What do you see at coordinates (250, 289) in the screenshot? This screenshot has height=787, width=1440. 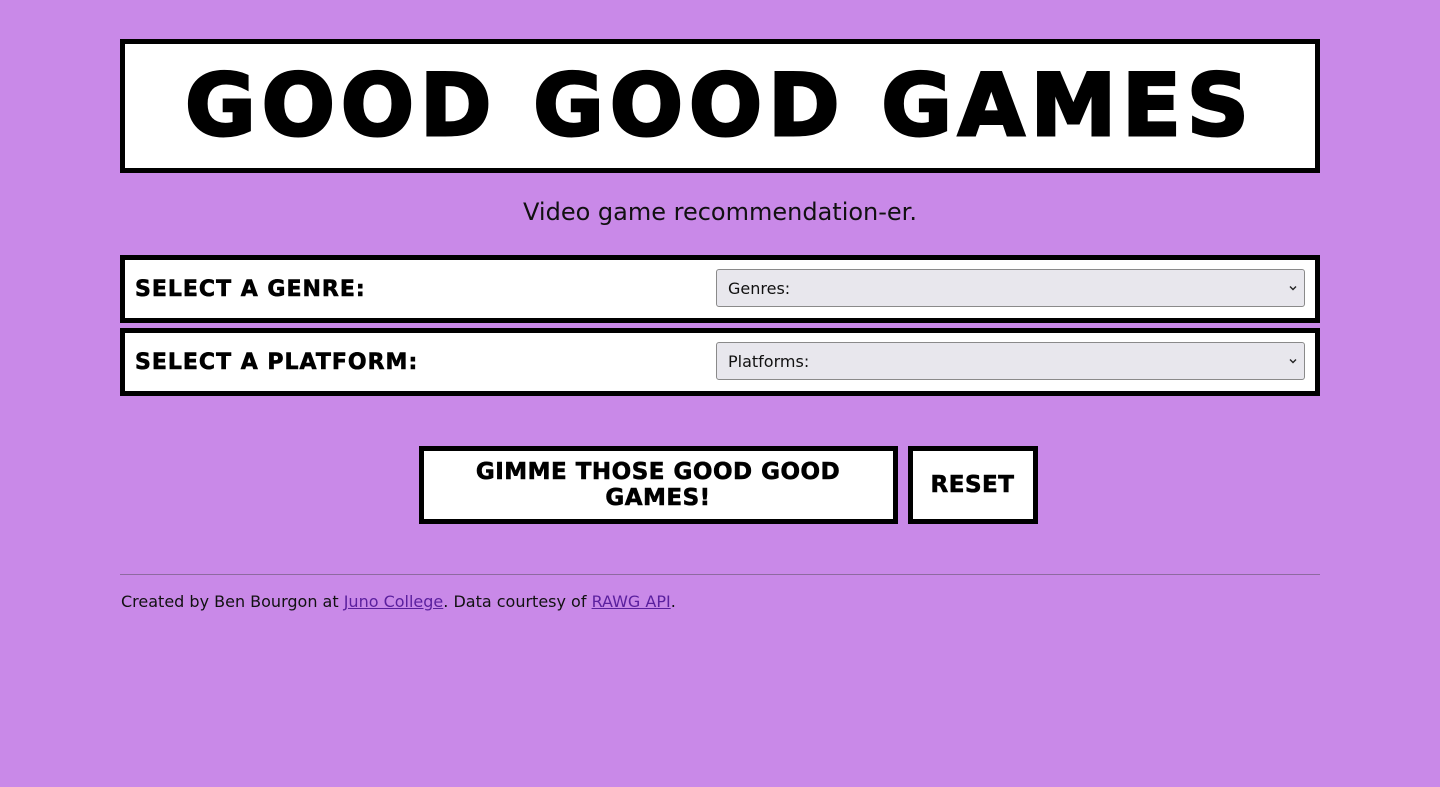 I see `genre-label: SELECT A GENRE:` at bounding box center [250, 289].